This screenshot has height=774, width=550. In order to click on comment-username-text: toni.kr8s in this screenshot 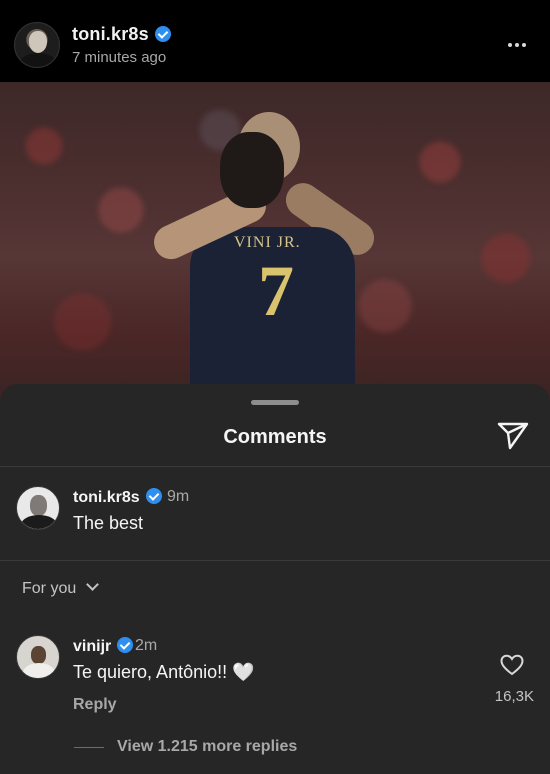, I will do `click(106, 497)`.